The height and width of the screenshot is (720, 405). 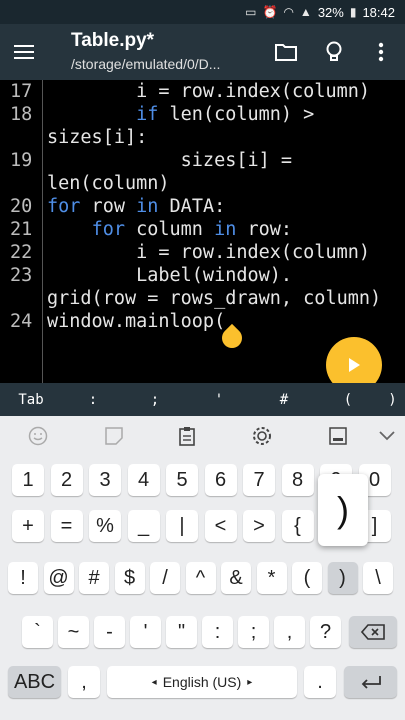 What do you see at coordinates (217, 632) in the screenshot?
I see `key: :` at bounding box center [217, 632].